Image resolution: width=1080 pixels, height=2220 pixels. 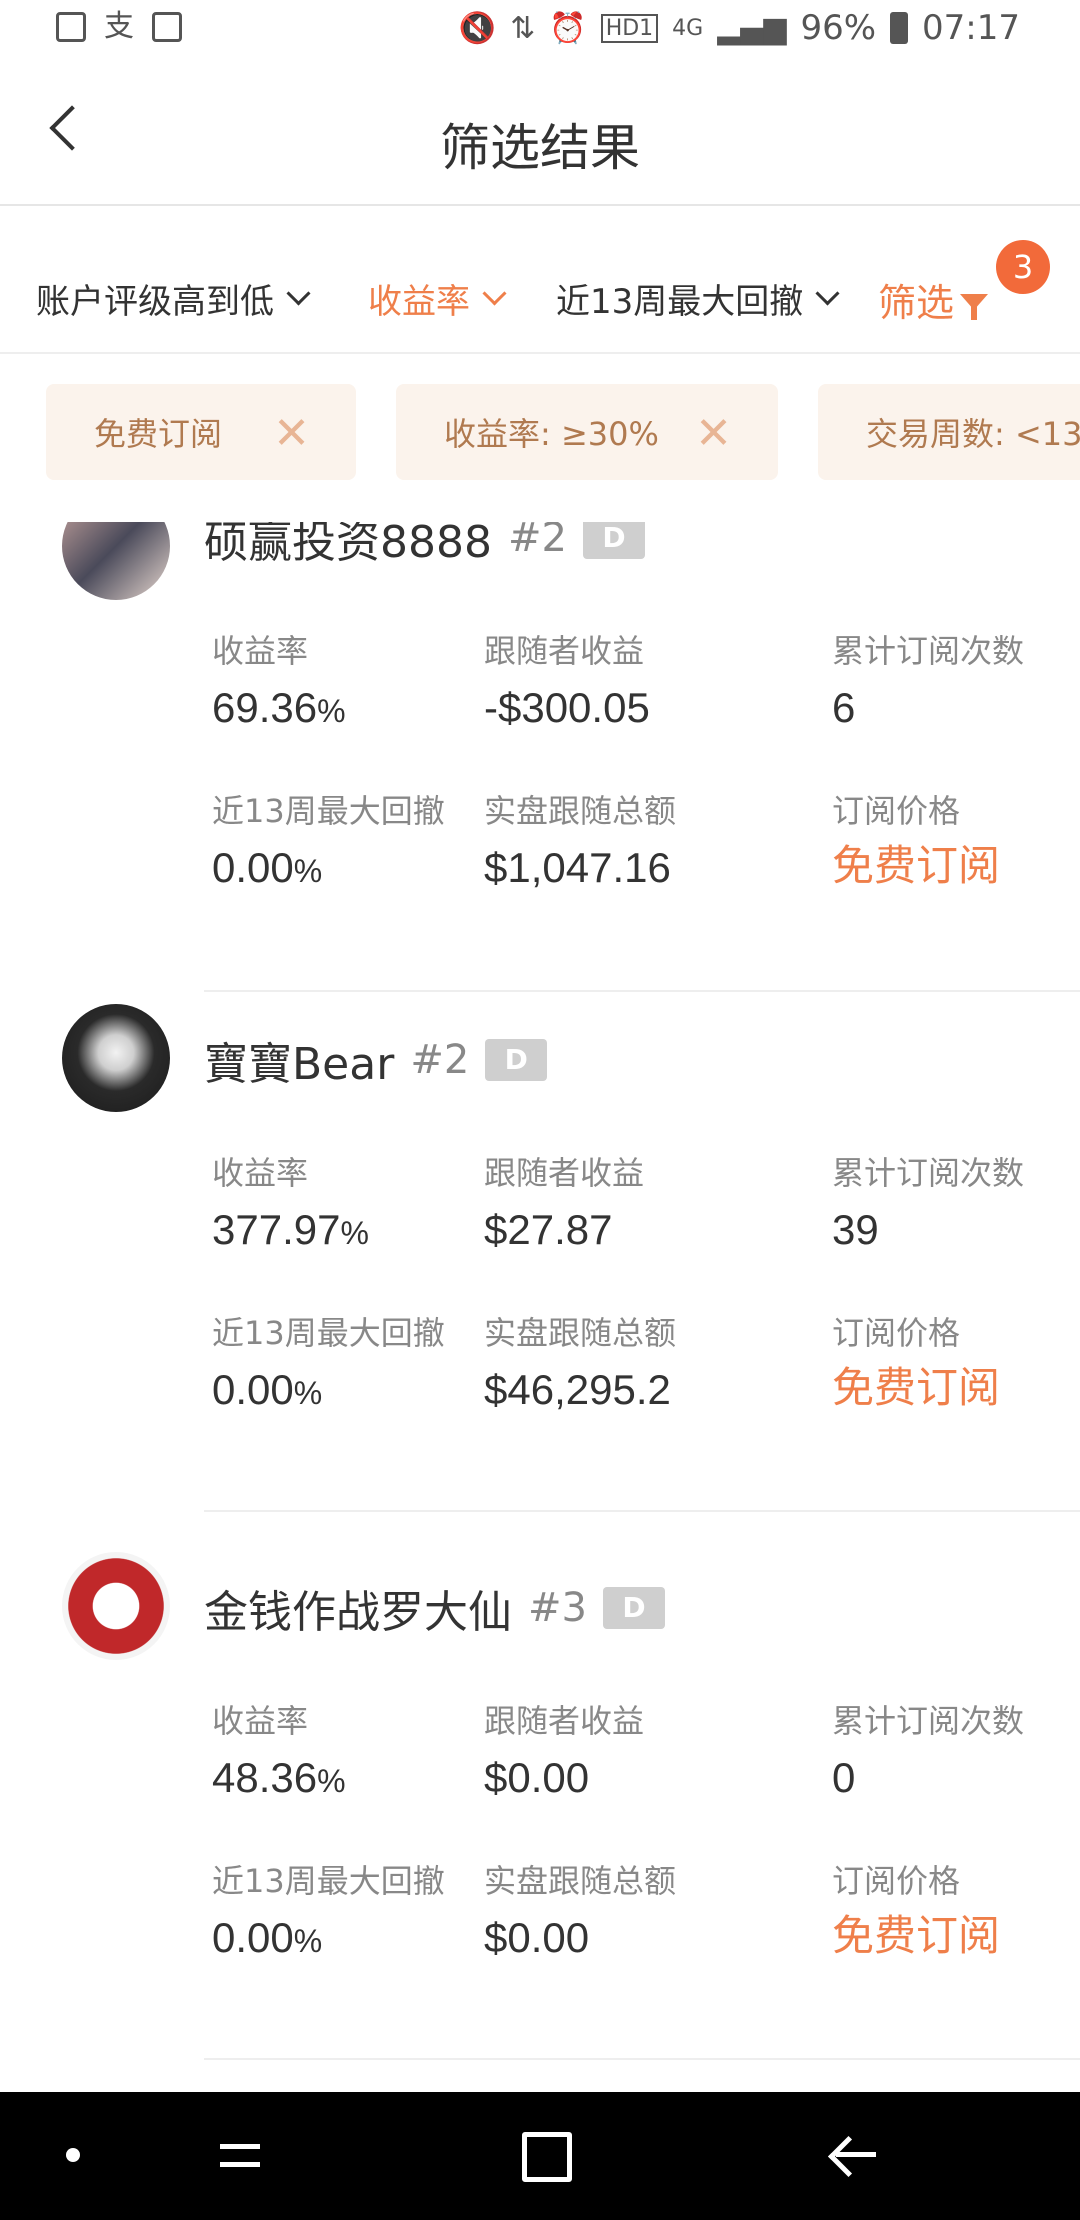 I want to click on sort-bar: 账户评级高到低 收益率 近13周最大回撤 筛选, so click(x=540, y=280).